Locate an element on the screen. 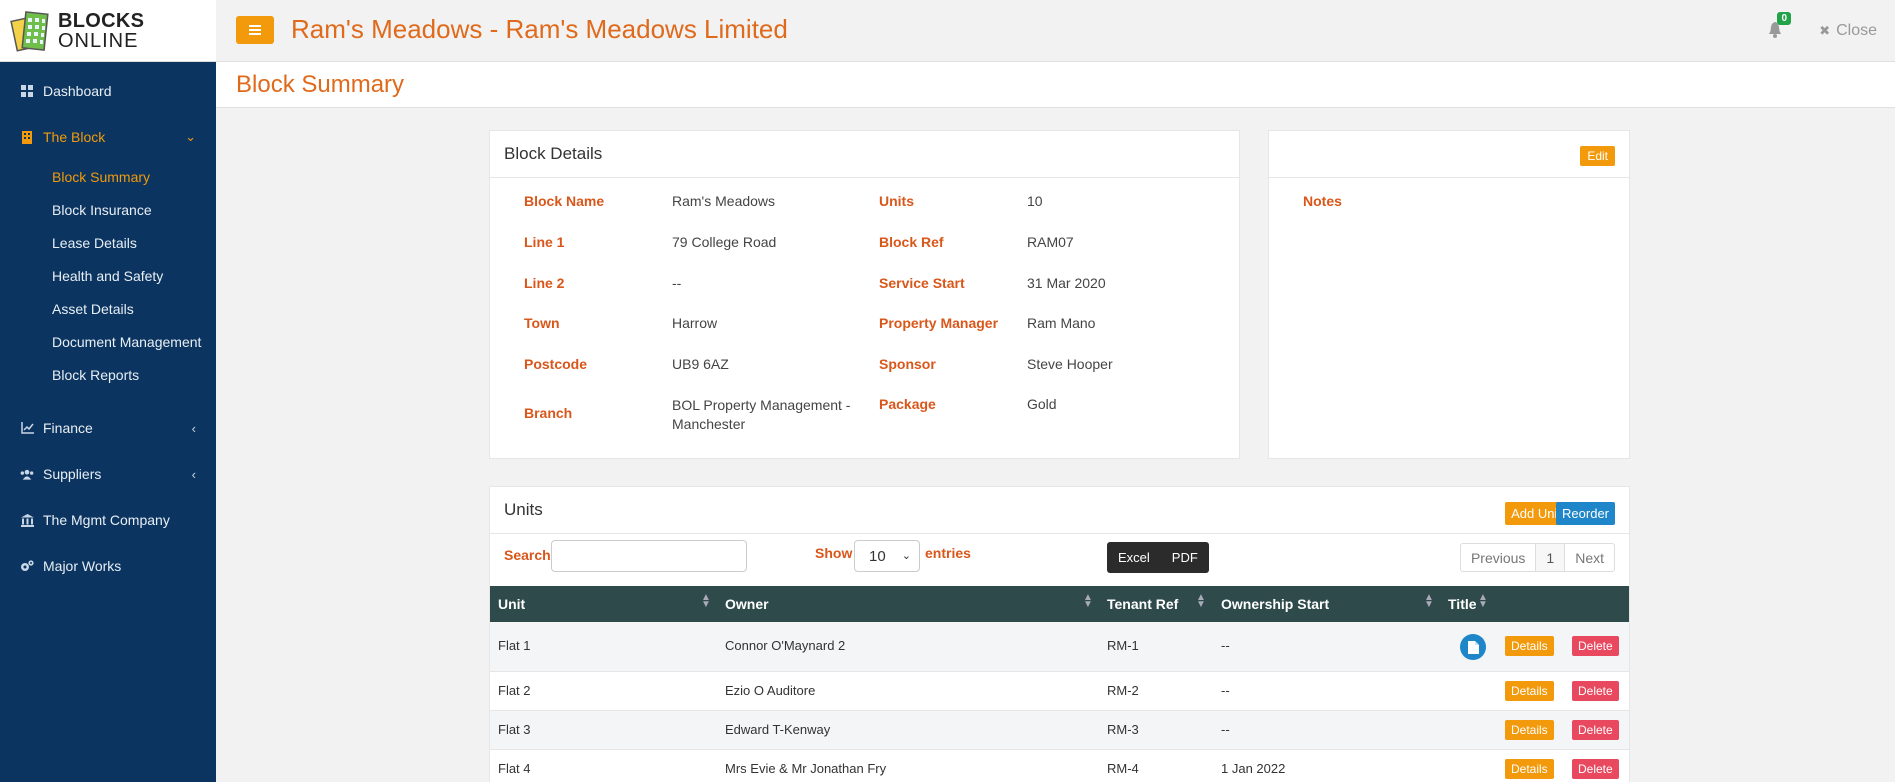 The height and width of the screenshot is (782, 1895). label-service-start: Service Start is located at coordinates (922, 283).